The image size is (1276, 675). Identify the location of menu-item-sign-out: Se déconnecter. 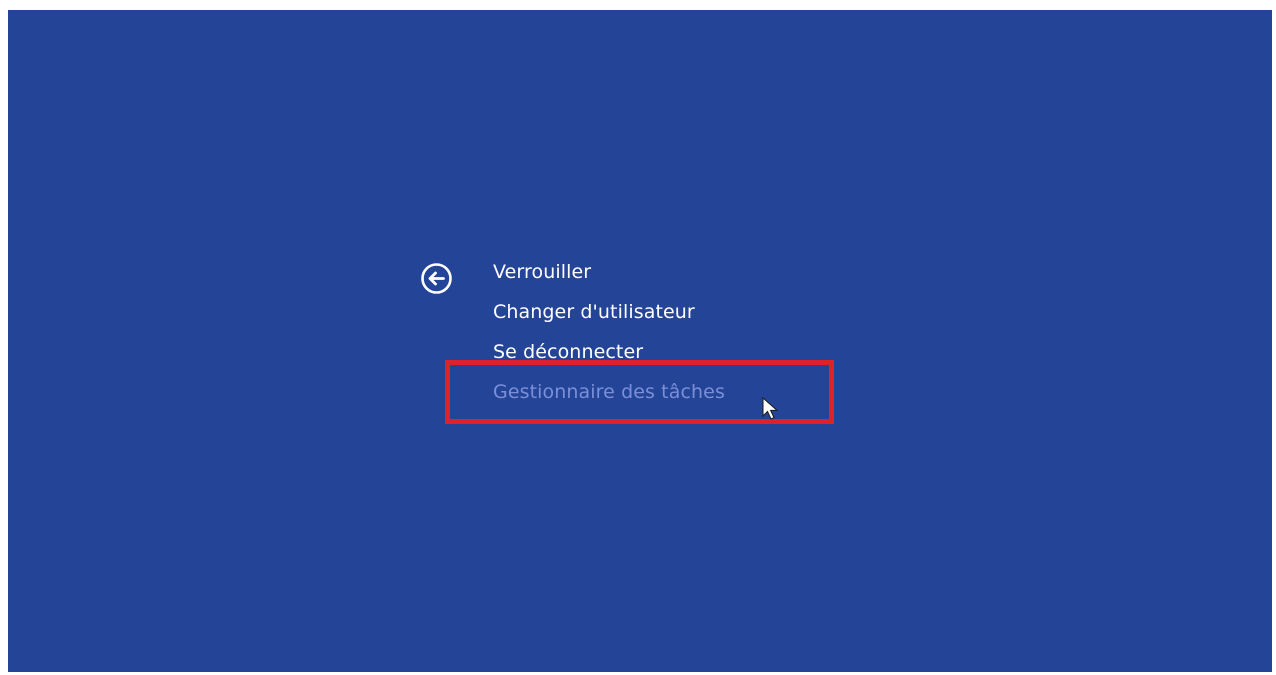
(609, 352).